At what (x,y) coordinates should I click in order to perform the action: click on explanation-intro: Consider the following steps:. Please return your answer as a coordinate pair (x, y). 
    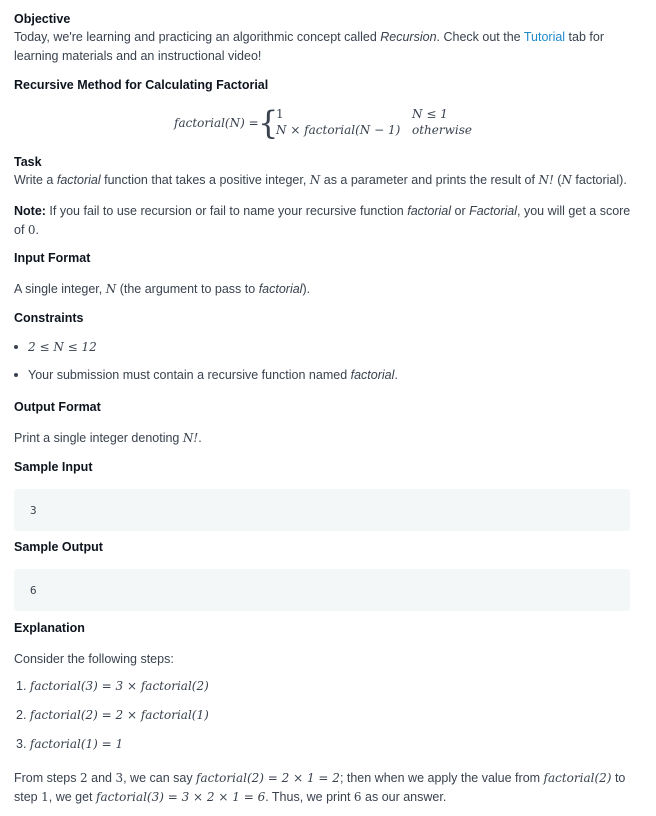
    Looking at the image, I should click on (94, 659).